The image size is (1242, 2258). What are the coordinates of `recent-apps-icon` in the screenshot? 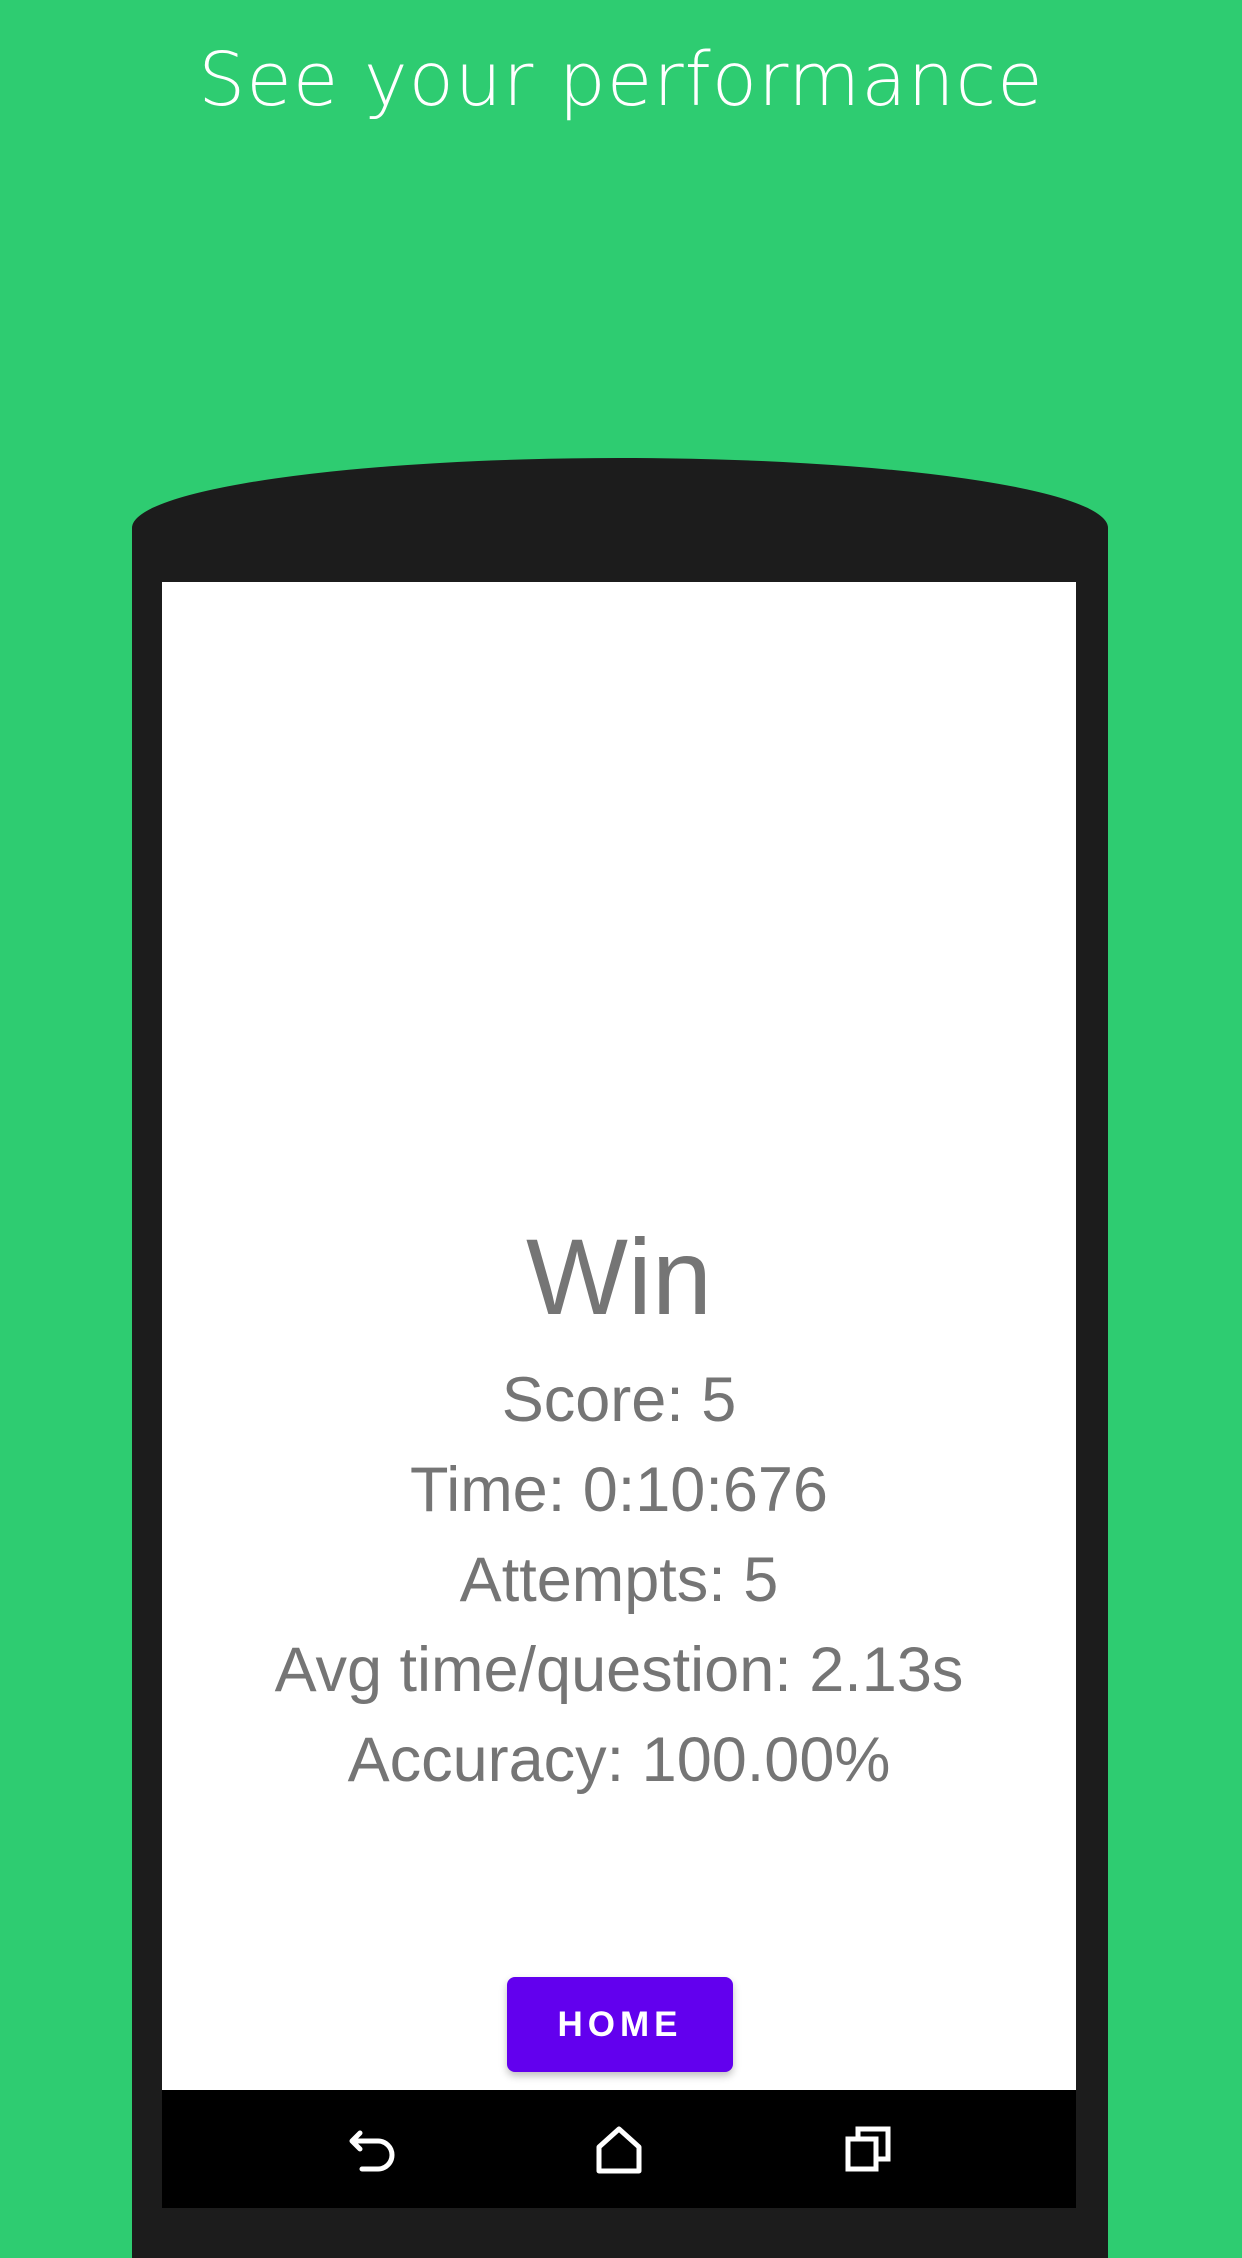 It's located at (868, 2149).